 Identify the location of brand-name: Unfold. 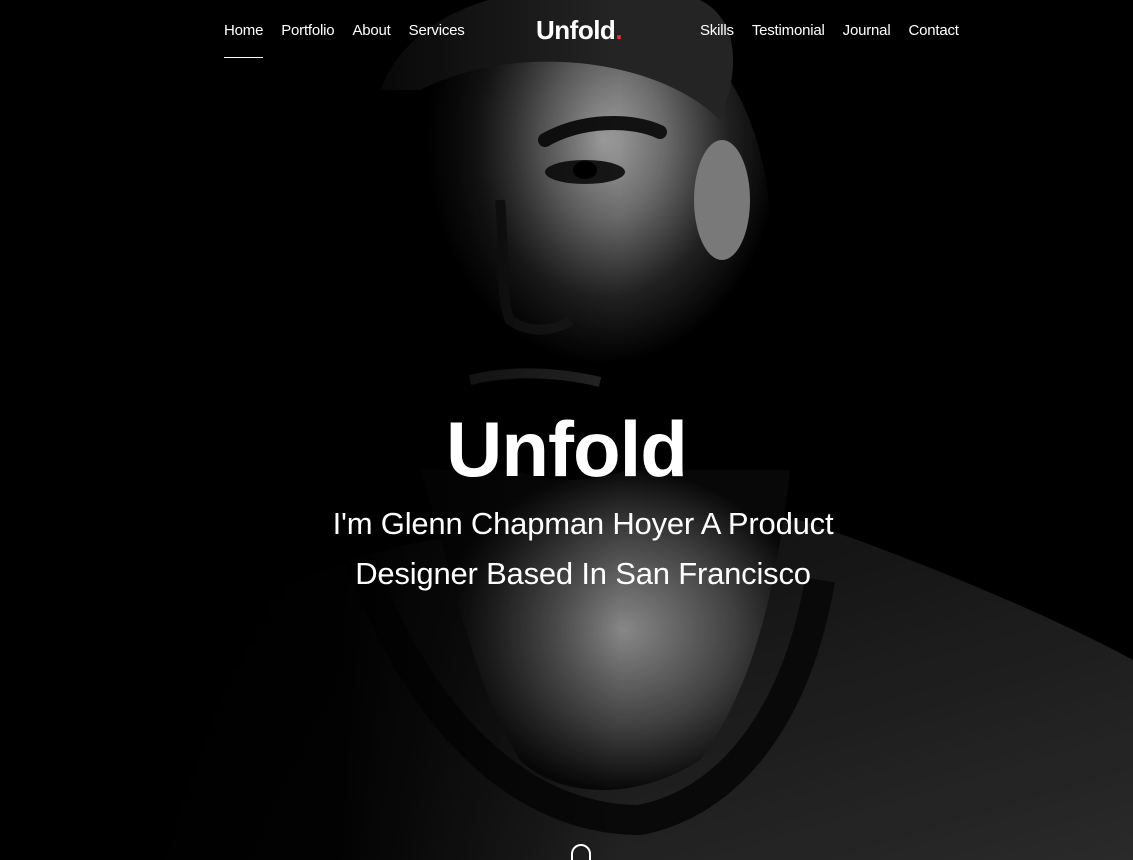
(576, 30).